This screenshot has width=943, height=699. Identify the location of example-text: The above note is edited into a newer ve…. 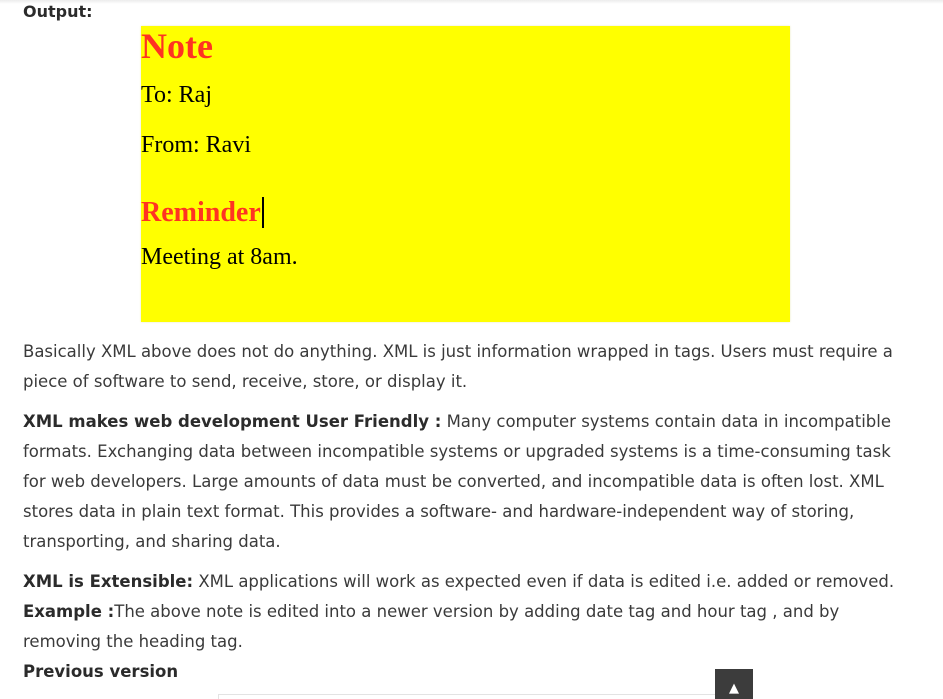
(431, 626).